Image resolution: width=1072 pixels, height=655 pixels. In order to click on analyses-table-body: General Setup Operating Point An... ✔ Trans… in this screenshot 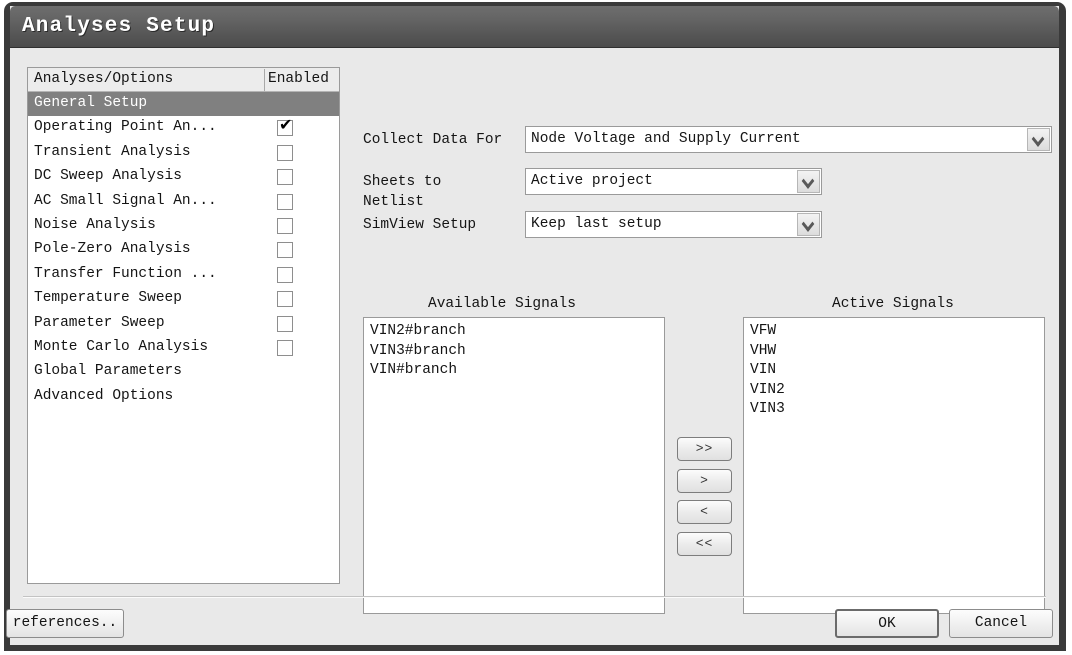, I will do `click(183, 250)`.